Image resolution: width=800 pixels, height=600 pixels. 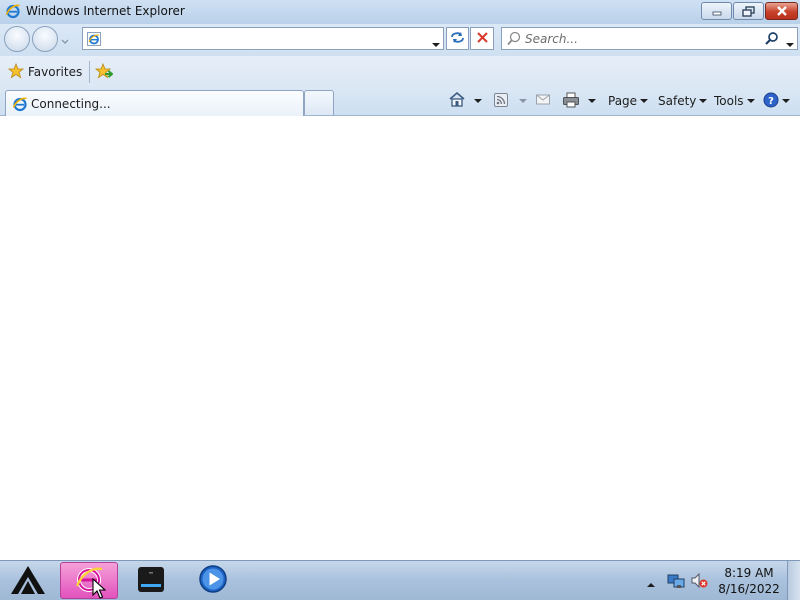 What do you see at coordinates (89, 580) in the screenshot?
I see `taskbar-ie-button` at bounding box center [89, 580].